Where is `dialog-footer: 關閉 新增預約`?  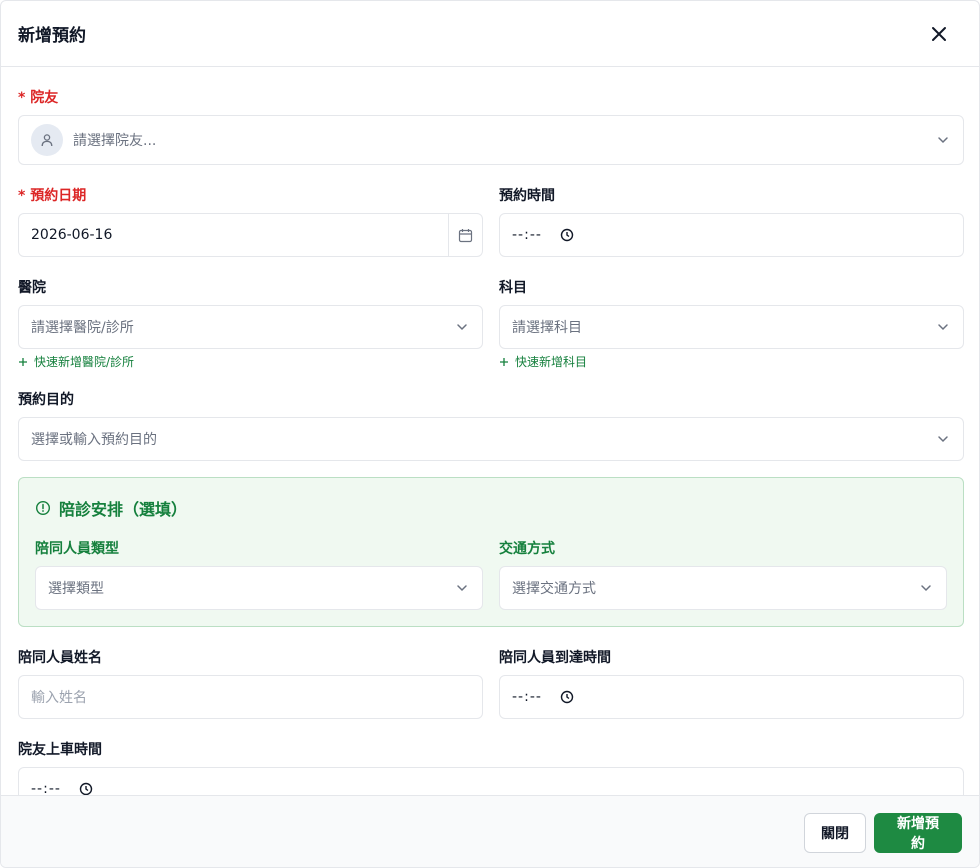
dialog-footer: 關閉 新增預約 is located at coordinates (490, 831).